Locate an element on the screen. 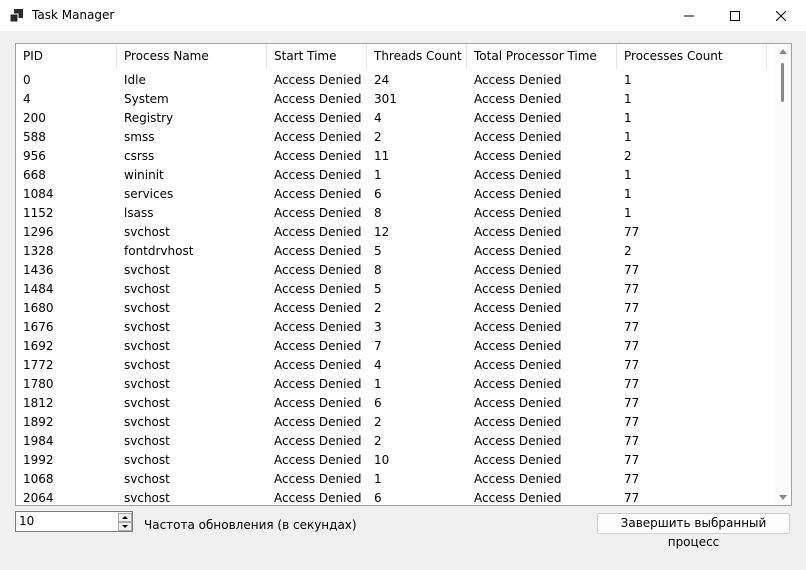 The width and height of the screenshot is (806, 570). scroll-up-icon is located at coordinates (783, 51).